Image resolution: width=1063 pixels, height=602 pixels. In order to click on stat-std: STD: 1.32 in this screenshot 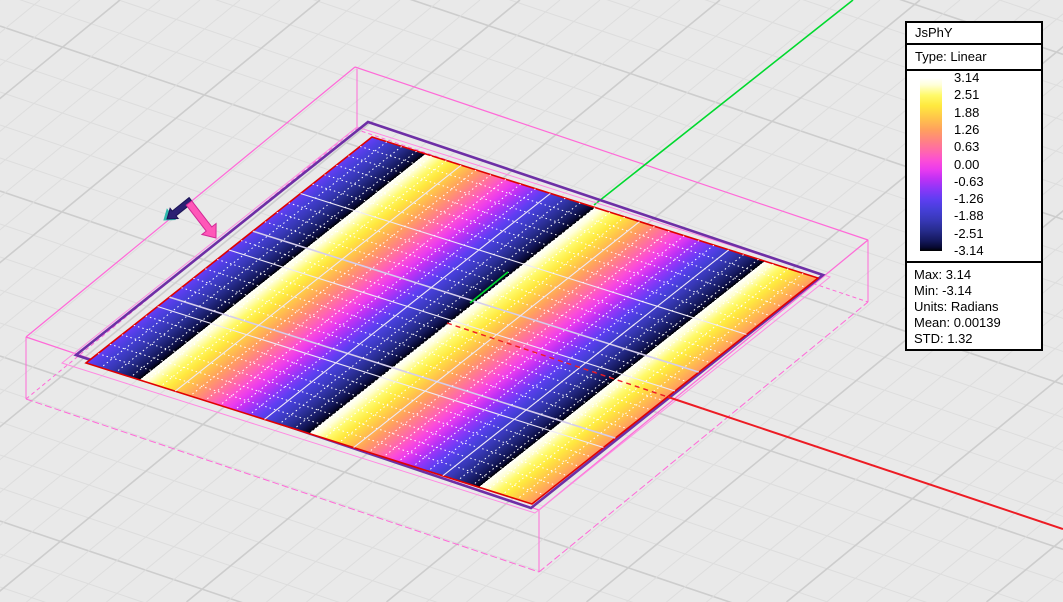, I will do `click(943, 338)`.